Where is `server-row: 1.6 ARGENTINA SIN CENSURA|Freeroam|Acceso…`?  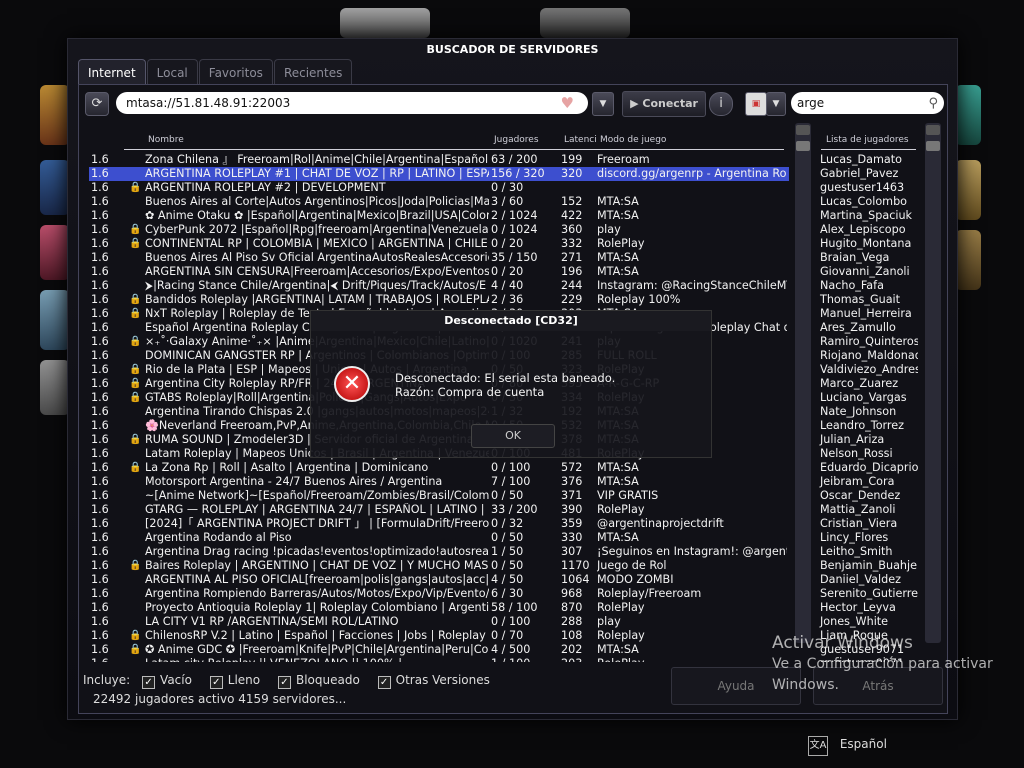 server-row: 1.6 ARGENTINA SIN CENSURA|Freeroam|Acceso… is located at coordinates (439, 272).